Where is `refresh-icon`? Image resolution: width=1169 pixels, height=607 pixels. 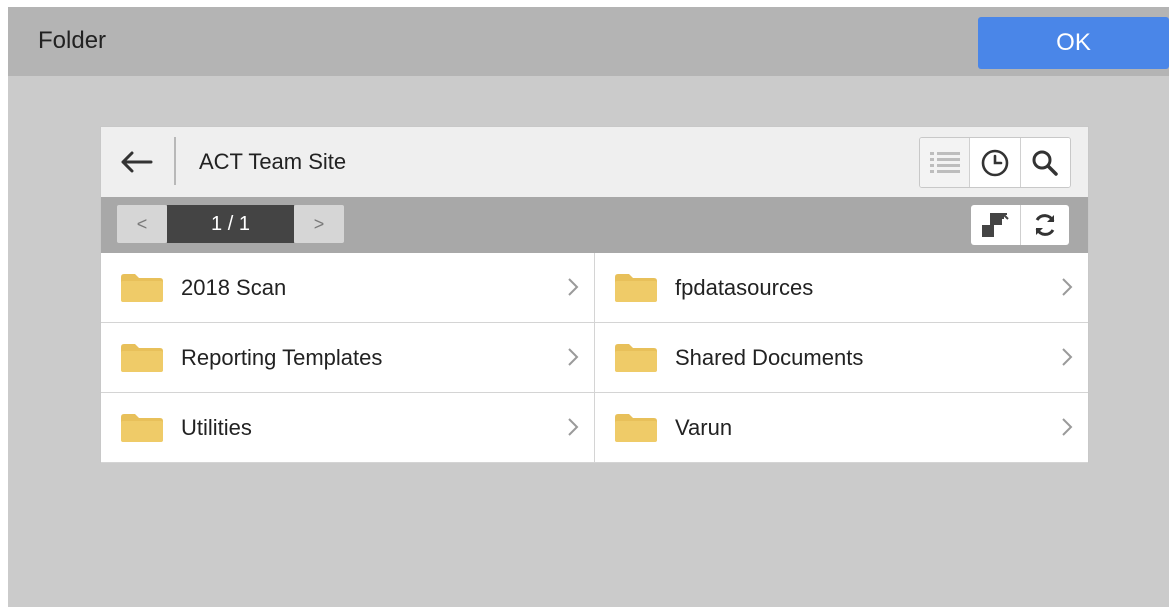
refresh-icon is located at coordinates (1045, 225).